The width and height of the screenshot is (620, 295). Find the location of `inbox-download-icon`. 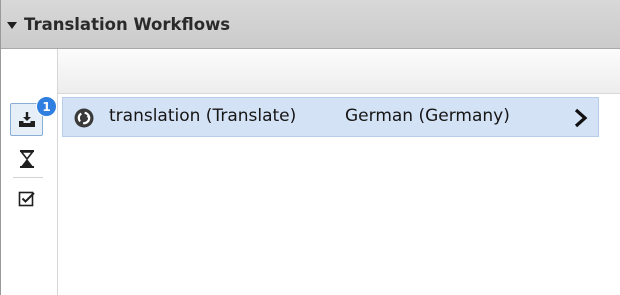

inbox-download-icon is located at coordinates (26, 119).